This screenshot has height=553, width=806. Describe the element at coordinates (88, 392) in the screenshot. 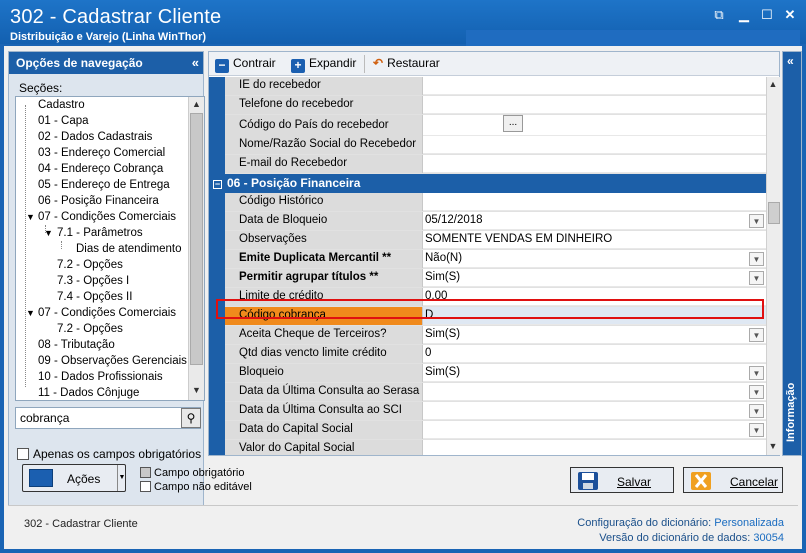

I see `tree-item: 11 - Dados Cônjuge` at that location.